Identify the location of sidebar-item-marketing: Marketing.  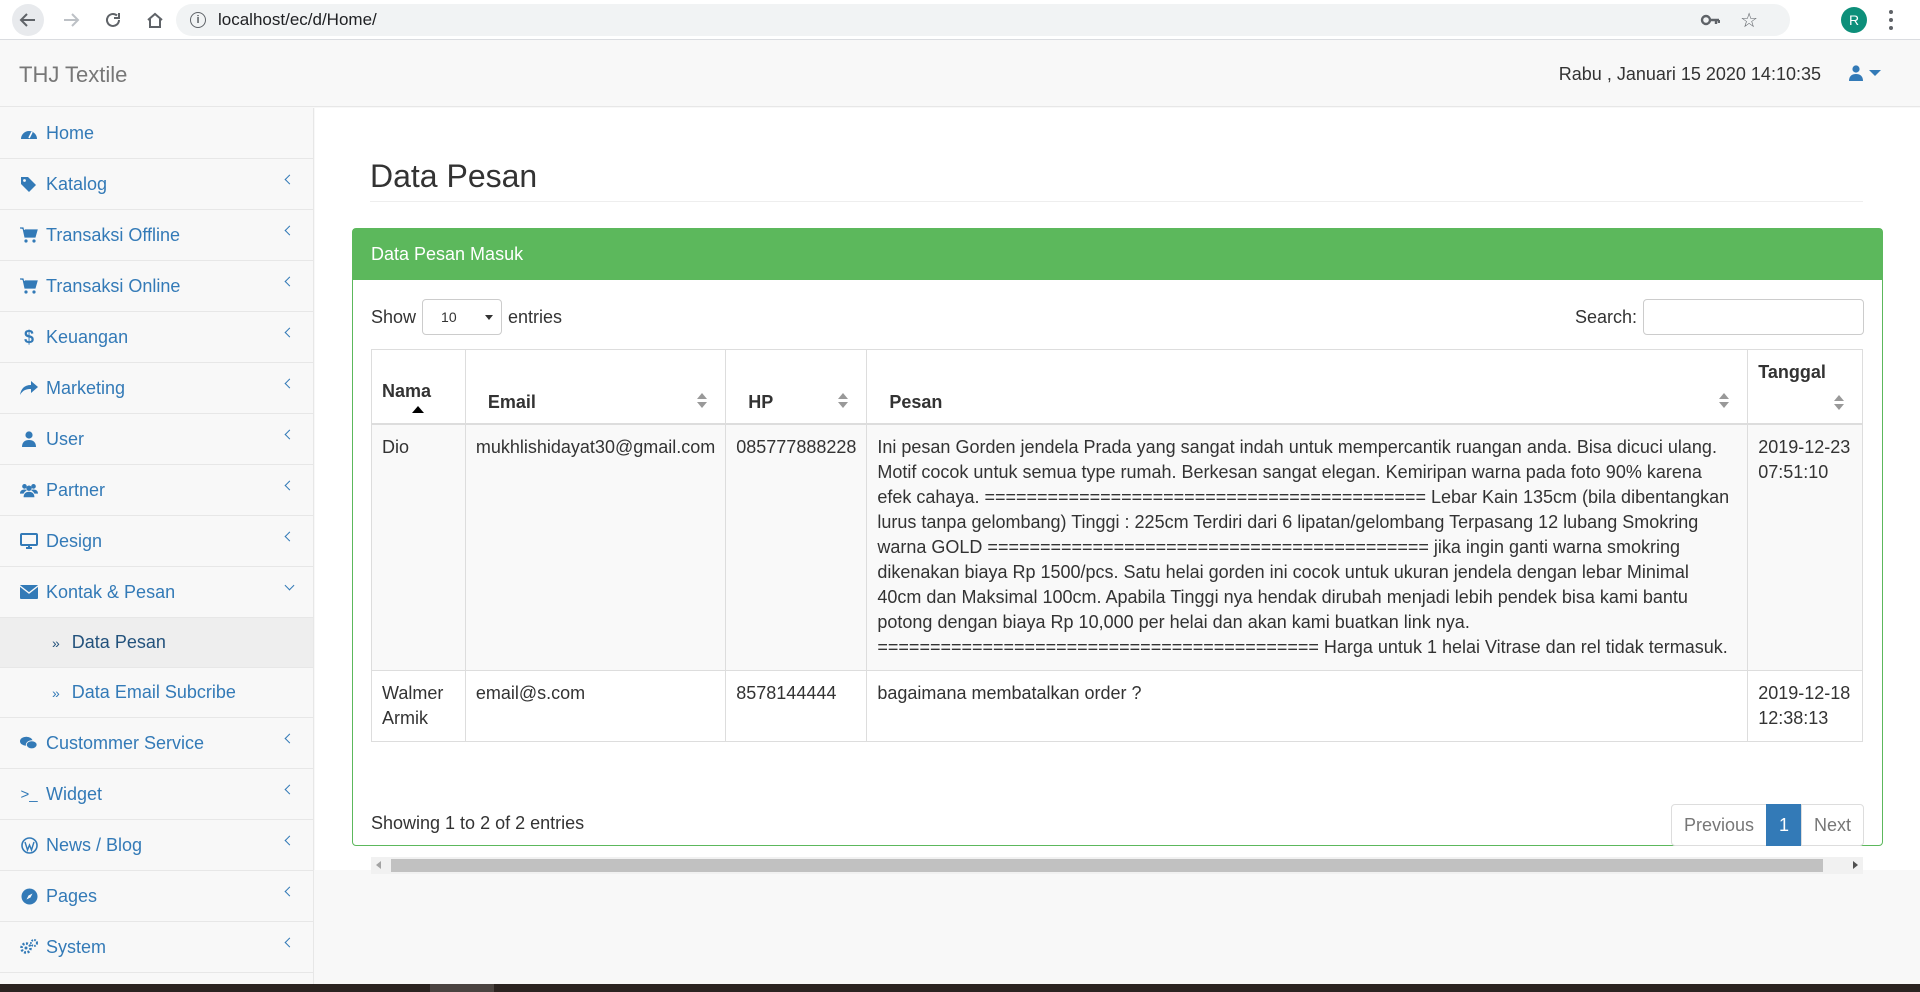
(156, 388).